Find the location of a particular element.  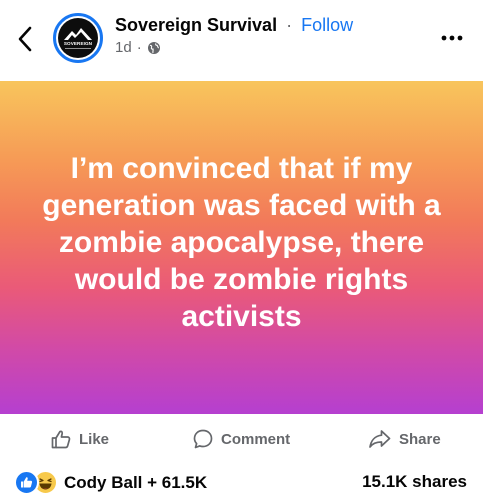

more-options-button is located at coordinates (452, 38).